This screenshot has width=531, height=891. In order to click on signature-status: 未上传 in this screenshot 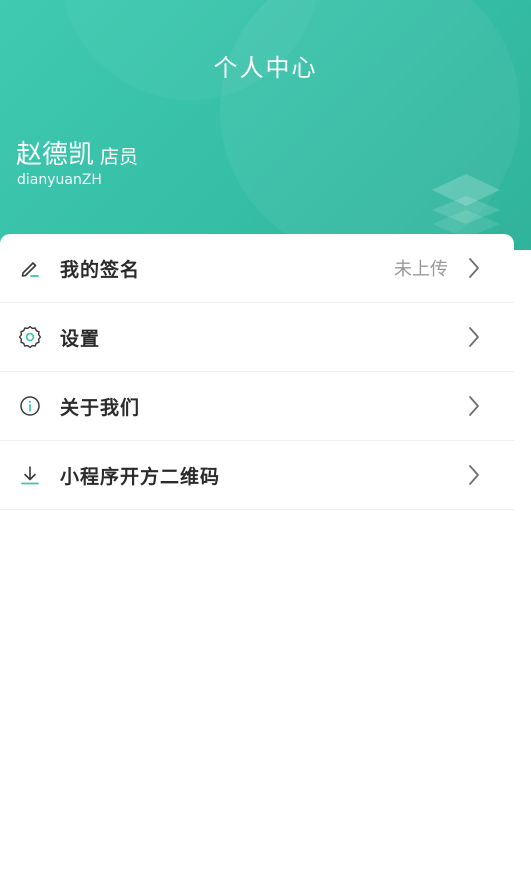, I will do `click(421, 269)`.